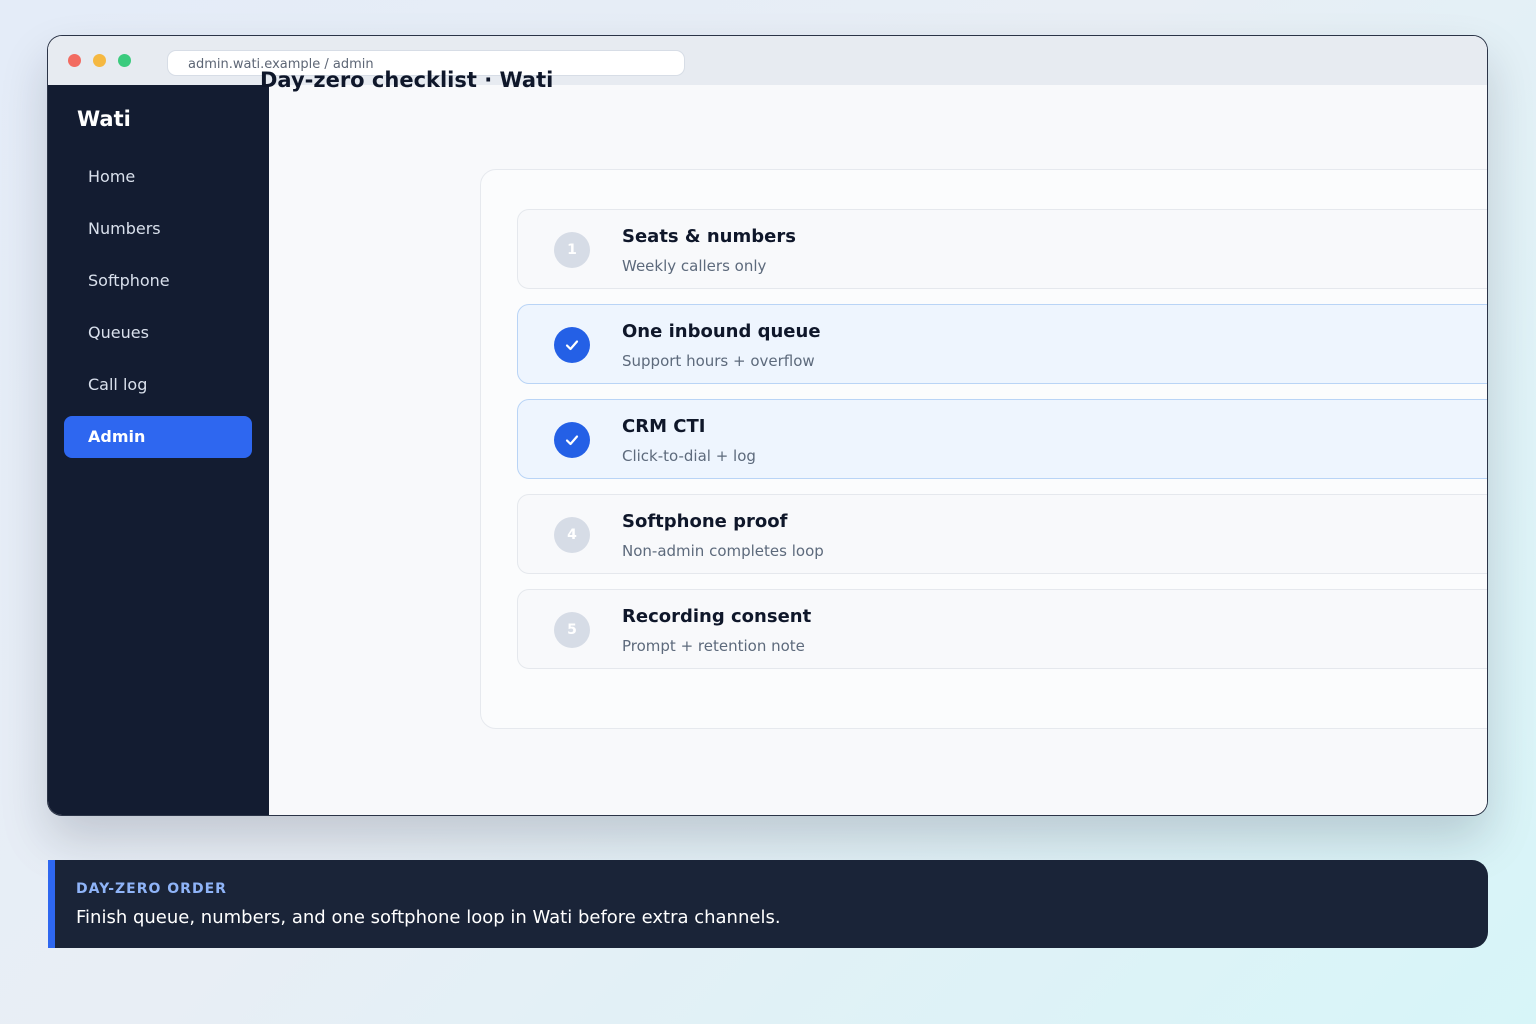 The height and width of the screenshot is (1024, 1536). Describe the element at coordinates (158, 385) in the screenshot. I see `sidebar-item-call-log: Call log` at that location.